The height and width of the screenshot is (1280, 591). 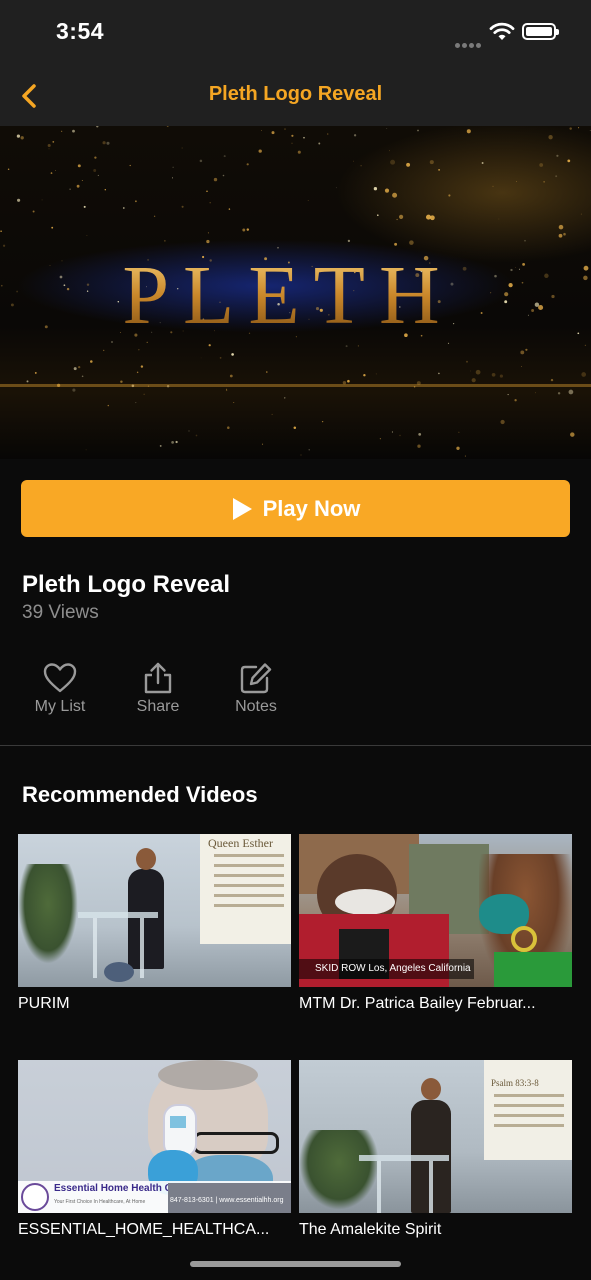 I want to click on share-label: Share, so click(x=158, y=706).